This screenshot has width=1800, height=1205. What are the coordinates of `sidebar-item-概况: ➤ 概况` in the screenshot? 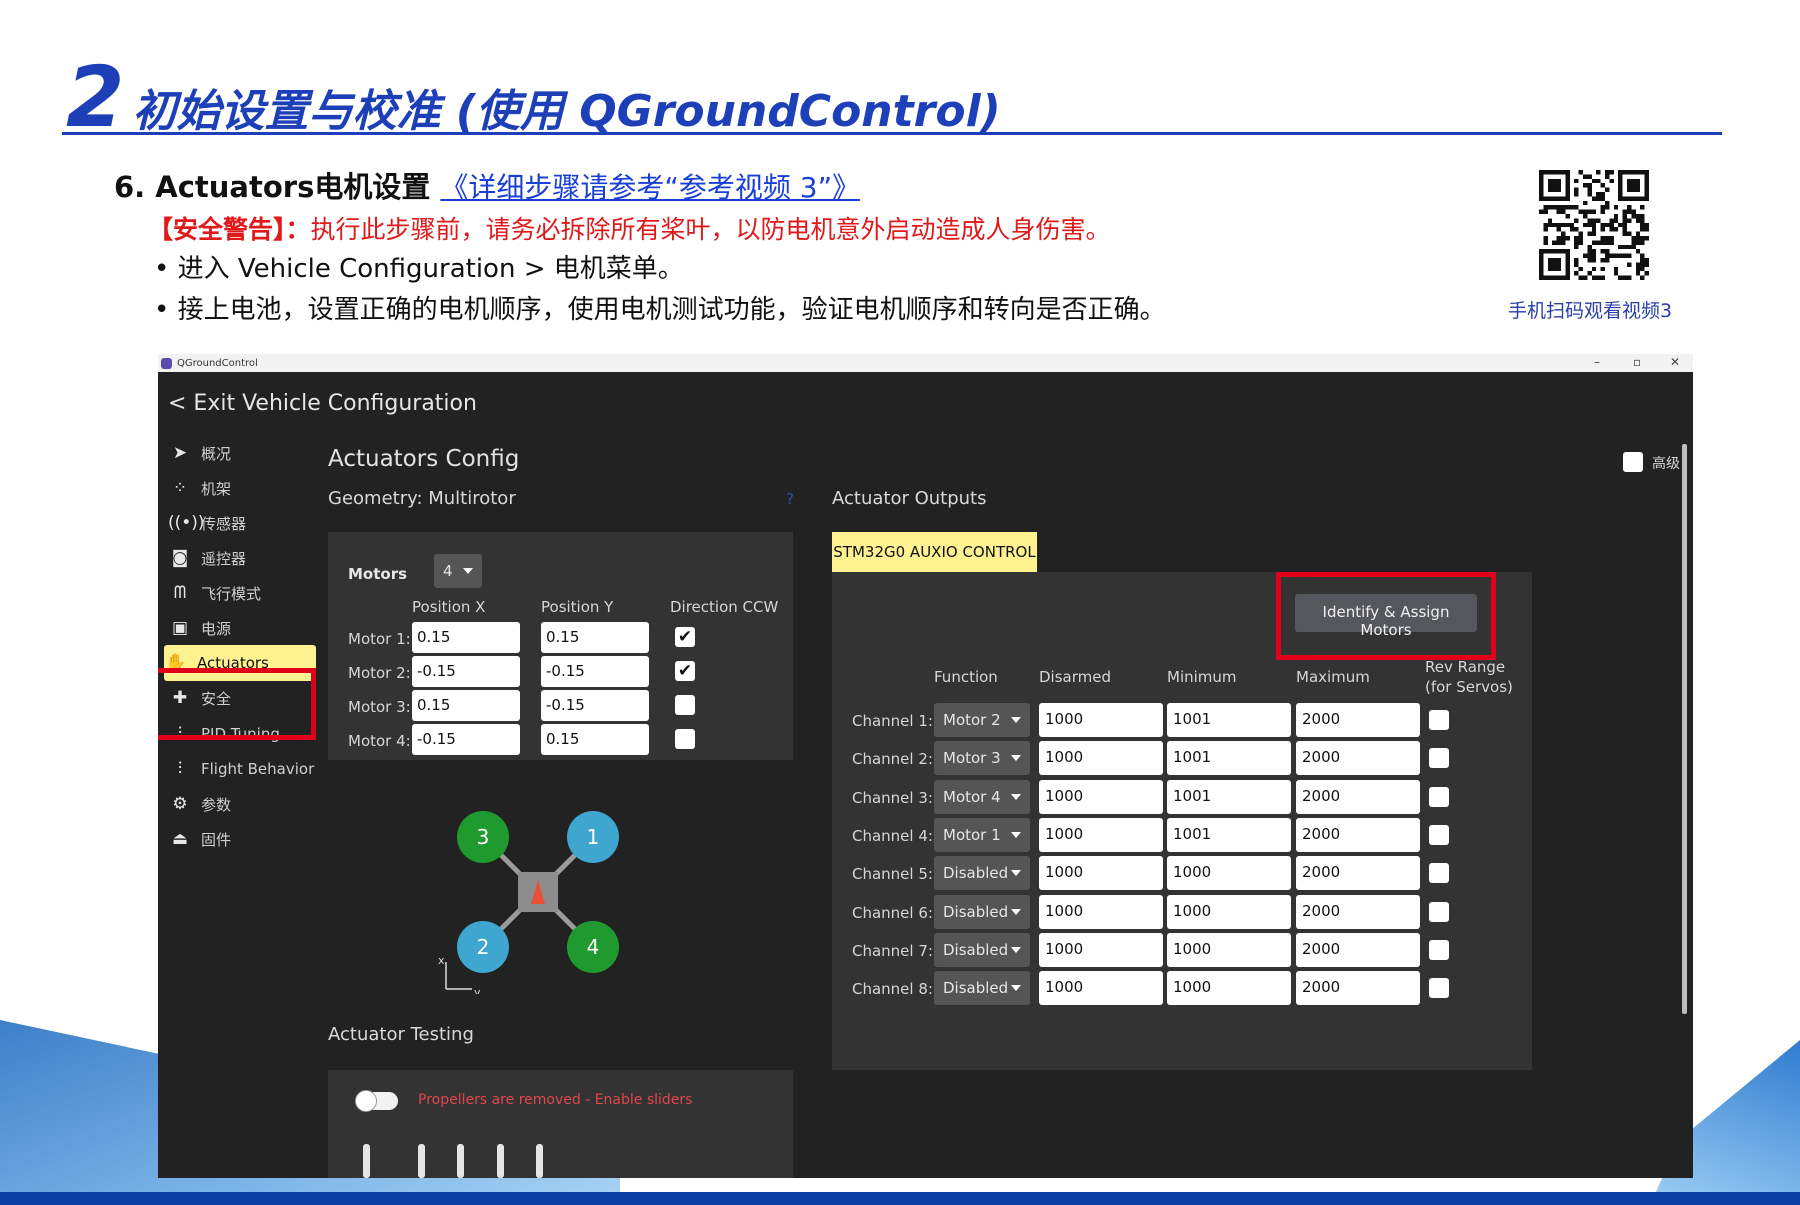 It's located at (243, 453).